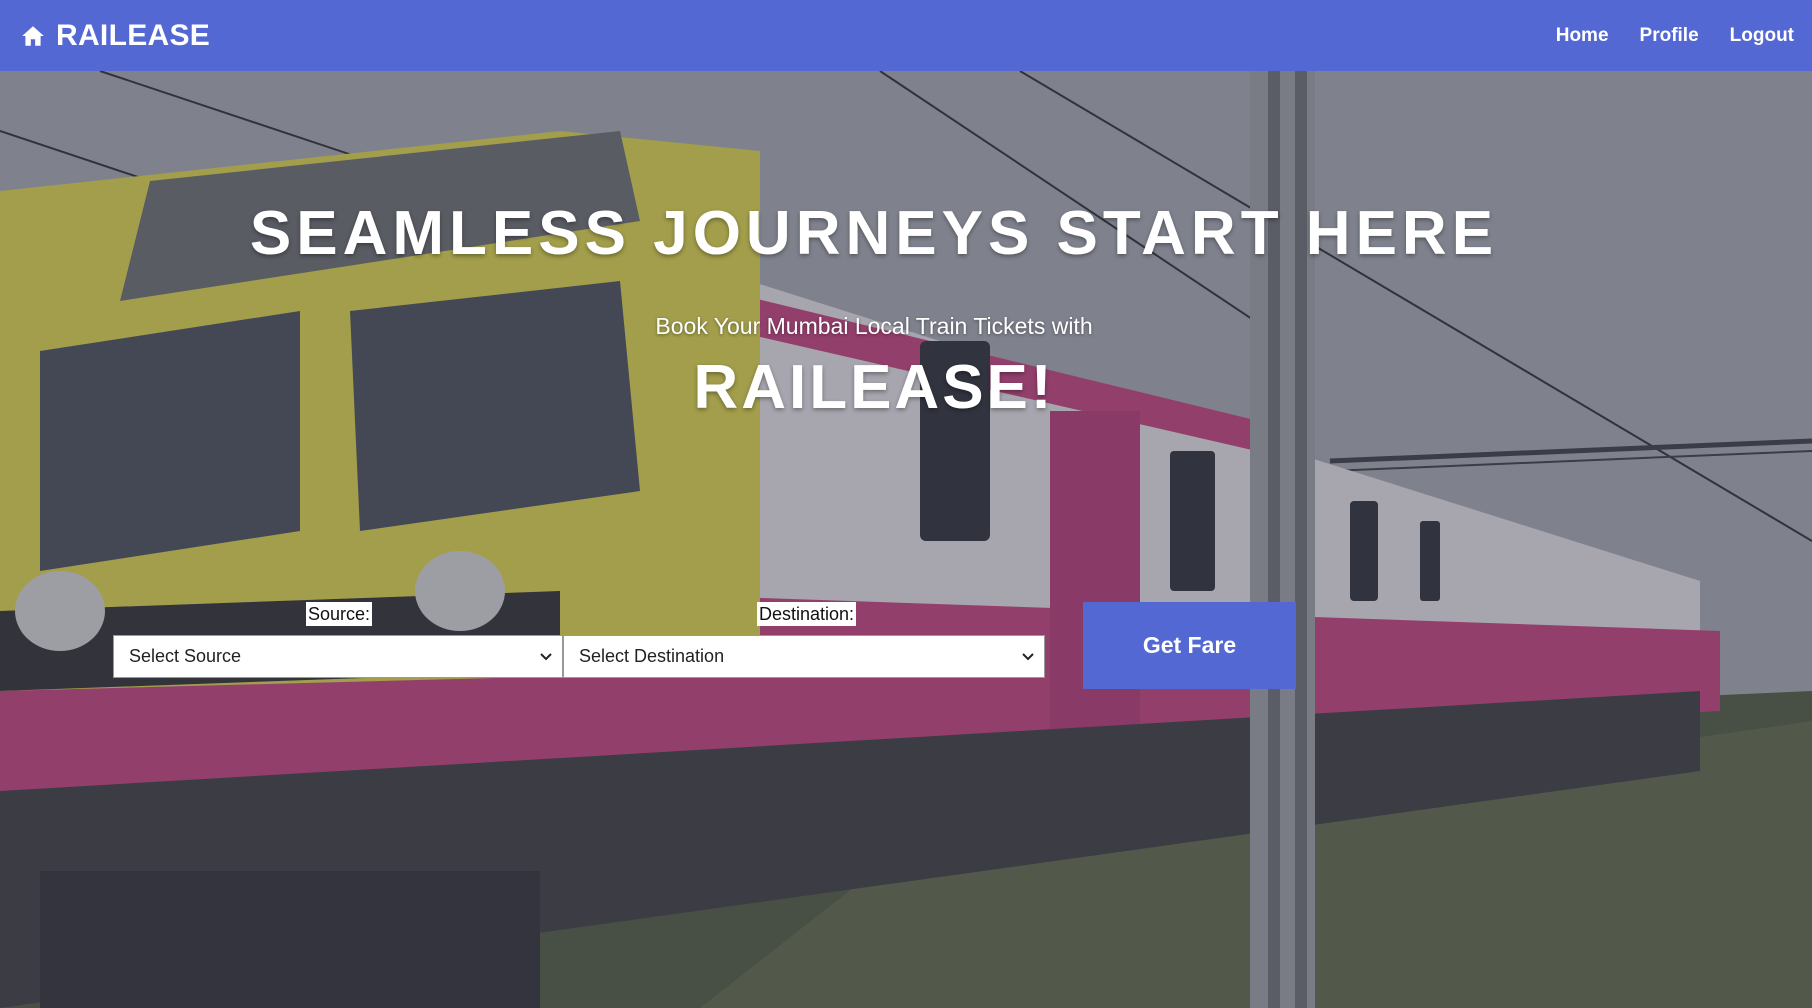 The image size is (1812, 1008). What do you see at coordinates (652, 656) in the screenshot?
I see `destination-select-value: Select Destination` at bounding box center [652, 656].